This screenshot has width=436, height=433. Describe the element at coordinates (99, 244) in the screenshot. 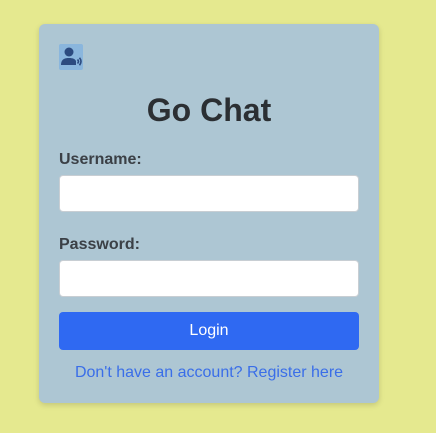

I see `password-label: Password:` at that location.